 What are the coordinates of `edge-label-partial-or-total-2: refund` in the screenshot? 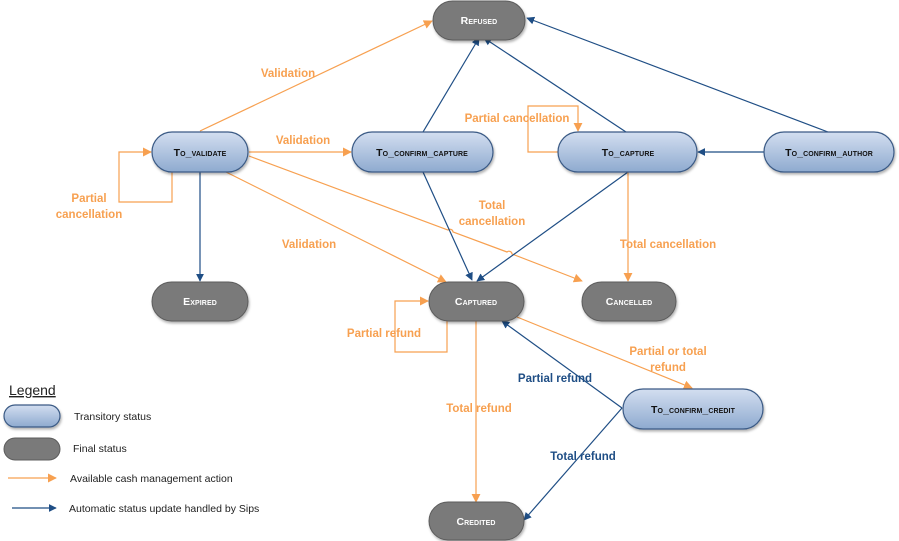 It's located at (668, 368).